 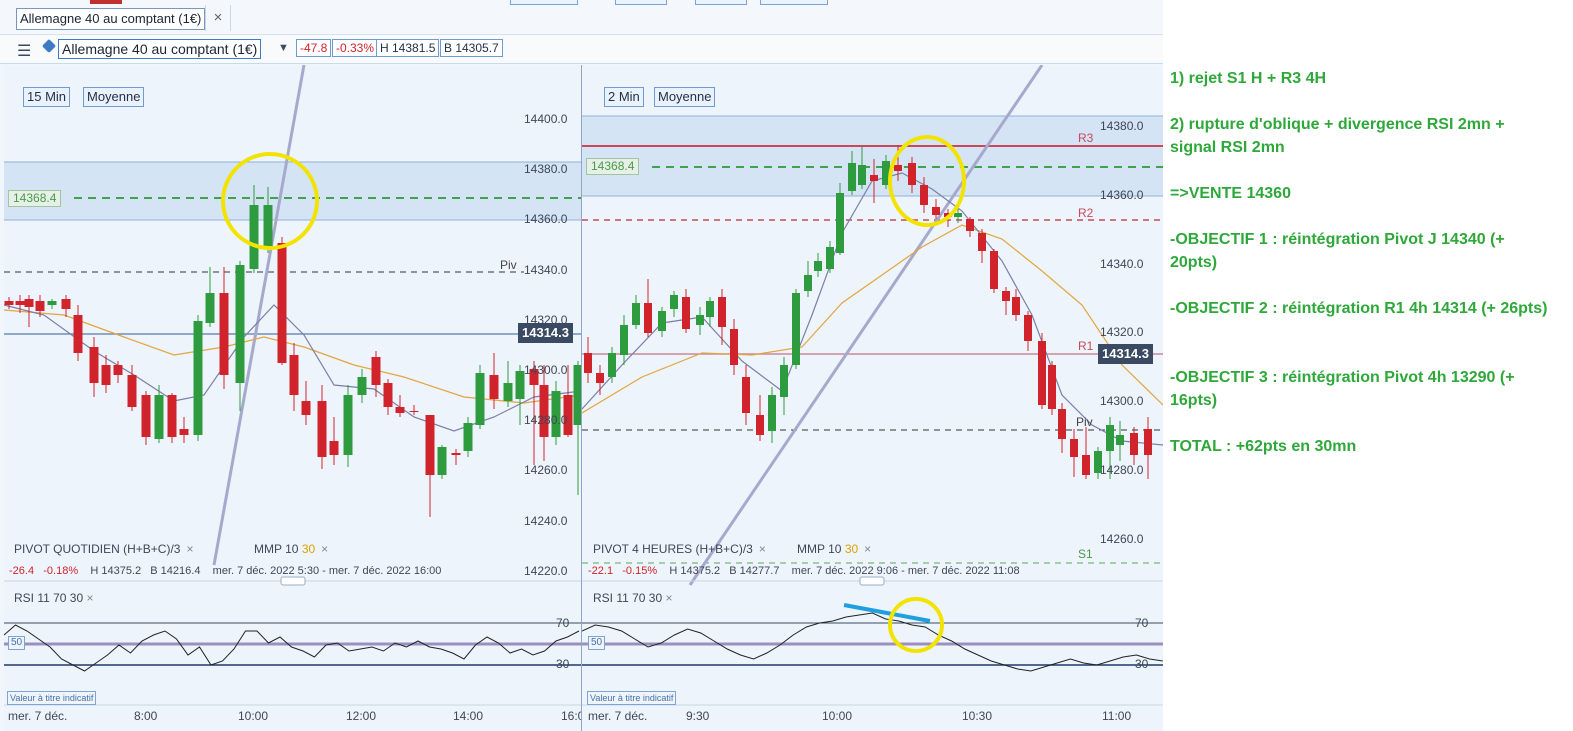 I want to click on resistance-zone, so click(x=872, y=156).